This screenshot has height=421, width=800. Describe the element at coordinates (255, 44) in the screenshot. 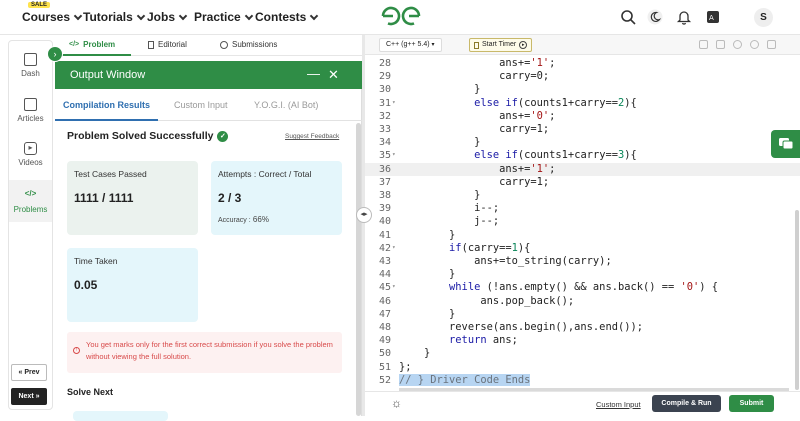

I see `tab-submissions-label: Submissions` at that location.